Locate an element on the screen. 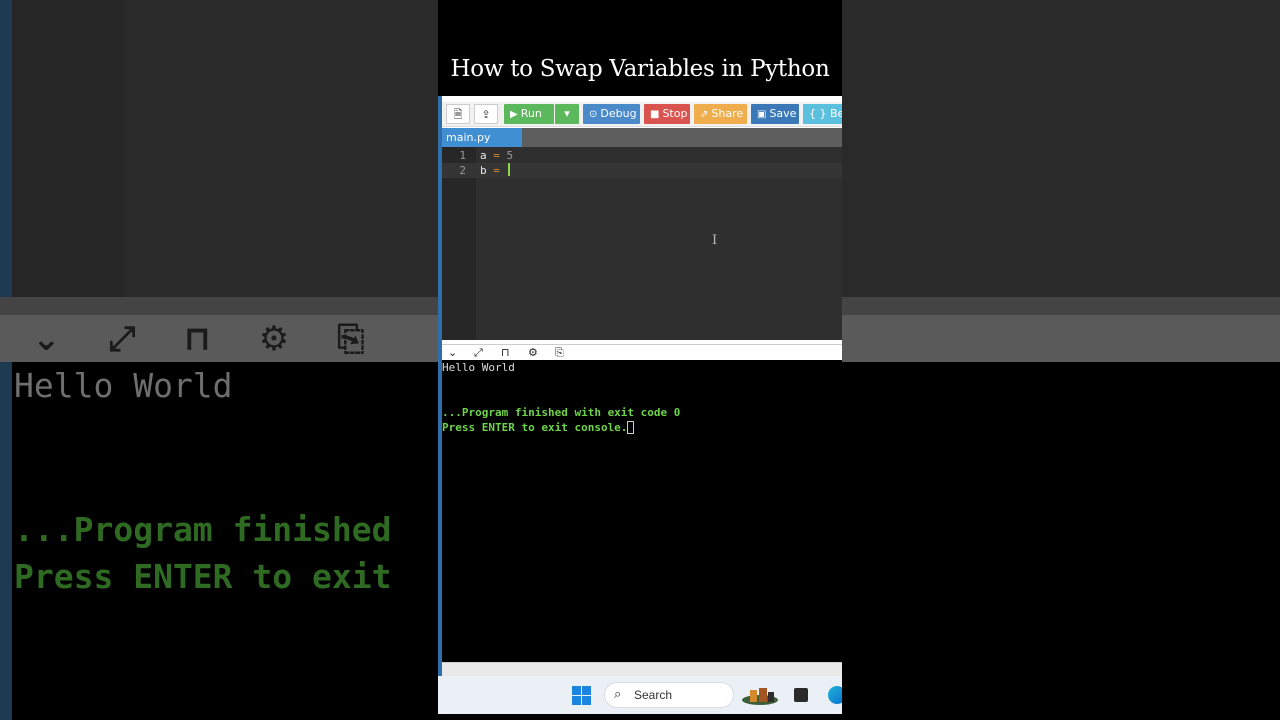 Image resolution: width=1280 pixels, height=720 pixels. caret-down-icon: ▾ is located at coordinates (567, 113).